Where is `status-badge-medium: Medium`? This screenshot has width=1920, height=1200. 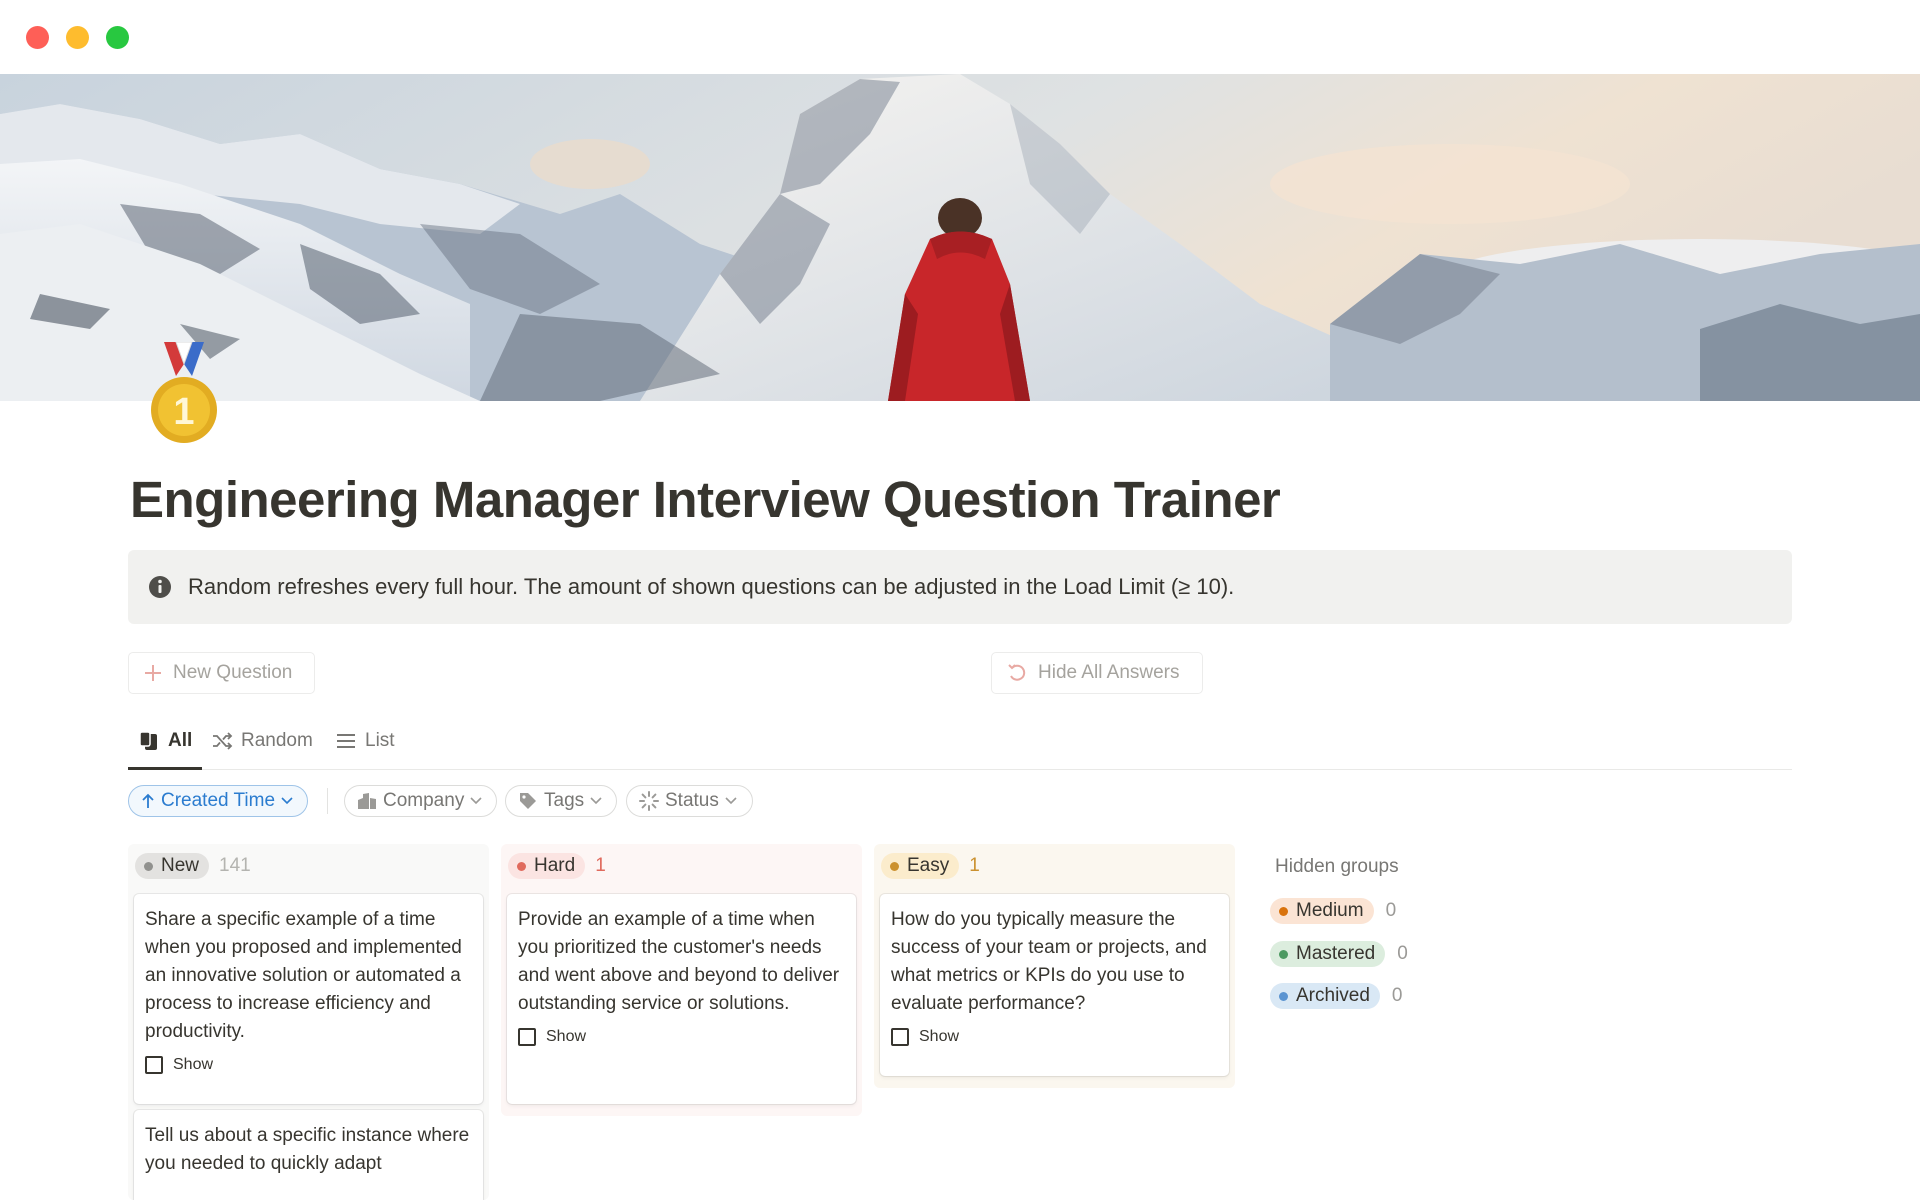 status-badge-medium: Medium is located at coordinates (1322, 911).